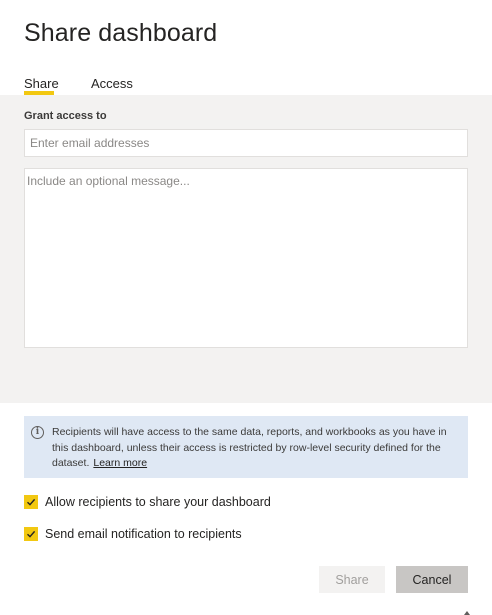 The width and height of the screenshot is (492, 615). I want to click on resize-handle-icon, so click(467, 613).